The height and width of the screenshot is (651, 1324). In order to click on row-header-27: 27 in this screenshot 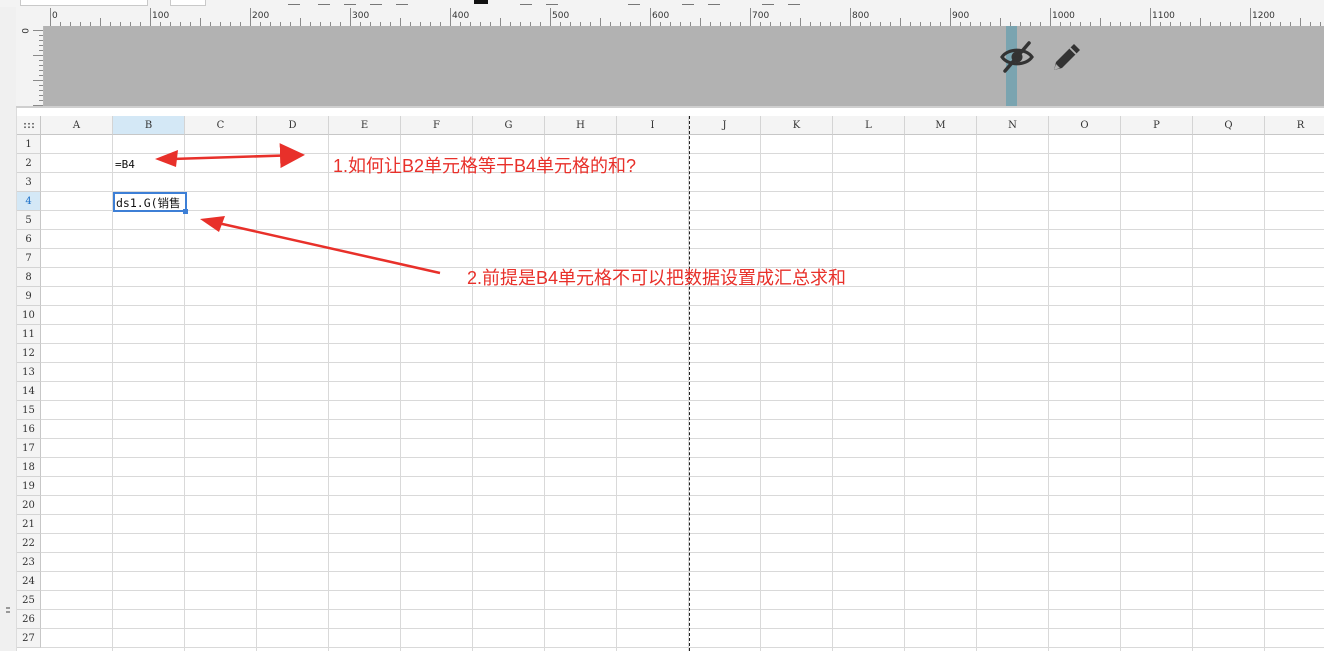, I will do `click(29, 638)`.